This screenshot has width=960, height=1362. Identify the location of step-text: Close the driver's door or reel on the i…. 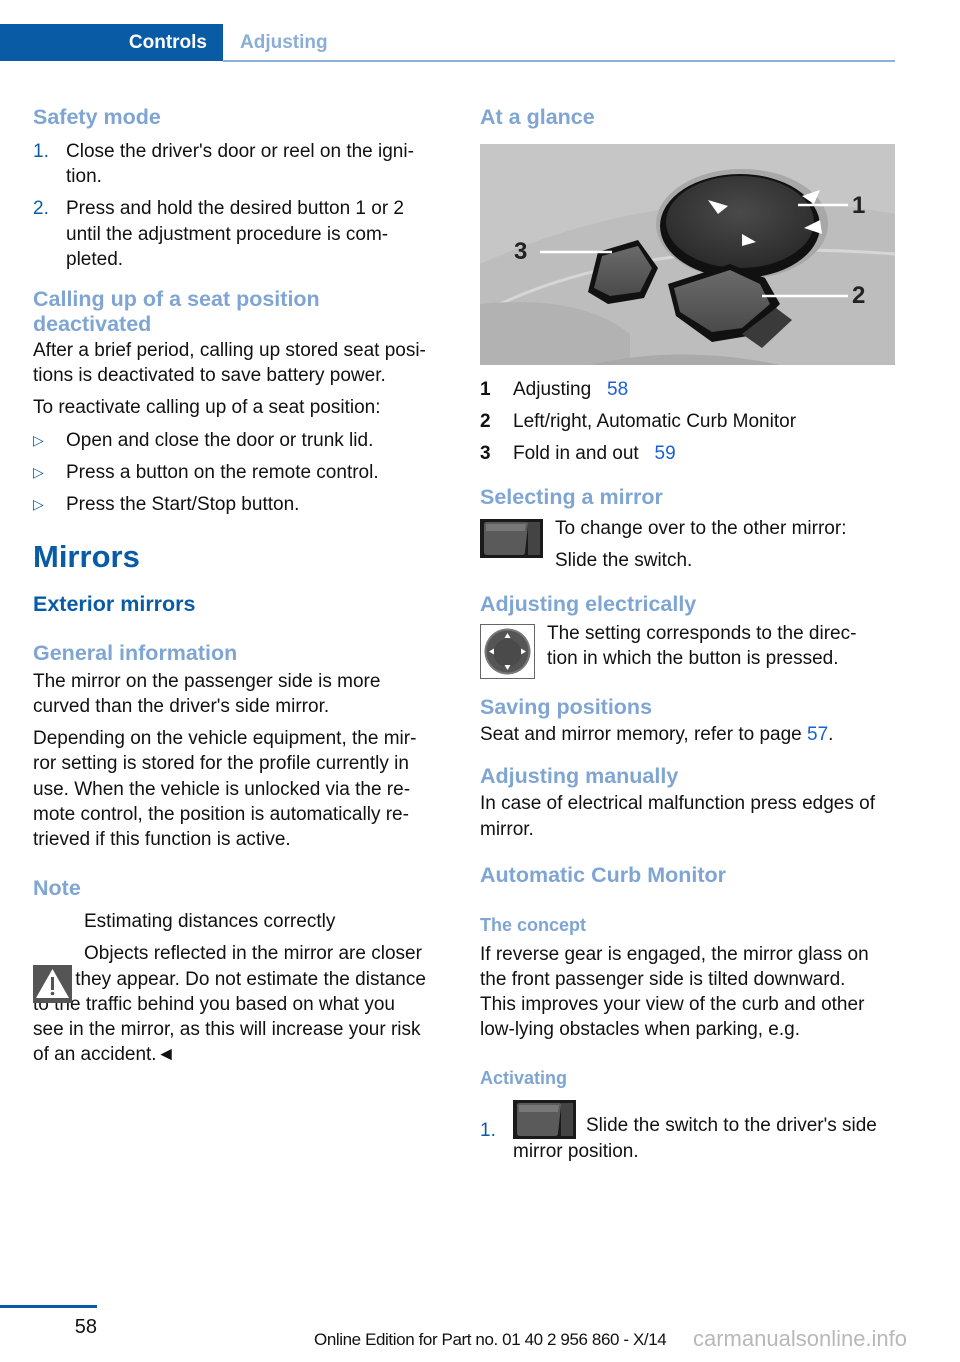
(240, 151).